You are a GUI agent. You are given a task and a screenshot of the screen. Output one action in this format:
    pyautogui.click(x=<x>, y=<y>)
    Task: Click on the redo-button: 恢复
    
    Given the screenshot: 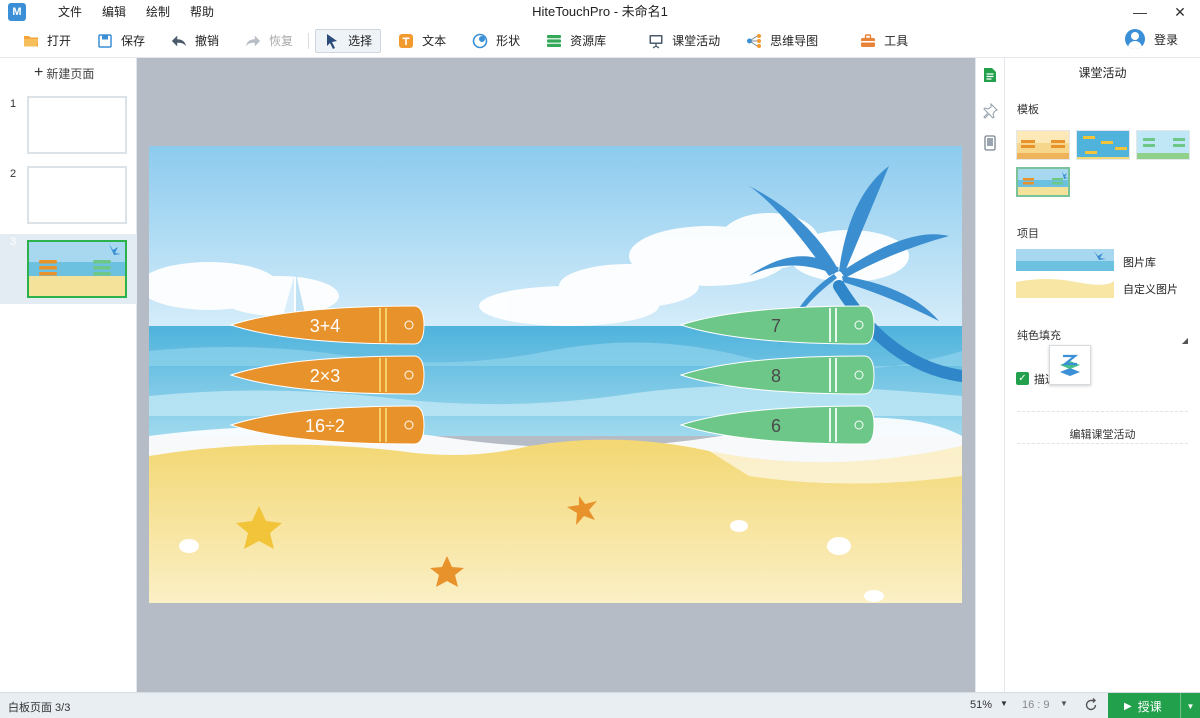 What is the action you would take?
    pyautogui.click(x=269, y=41)
    